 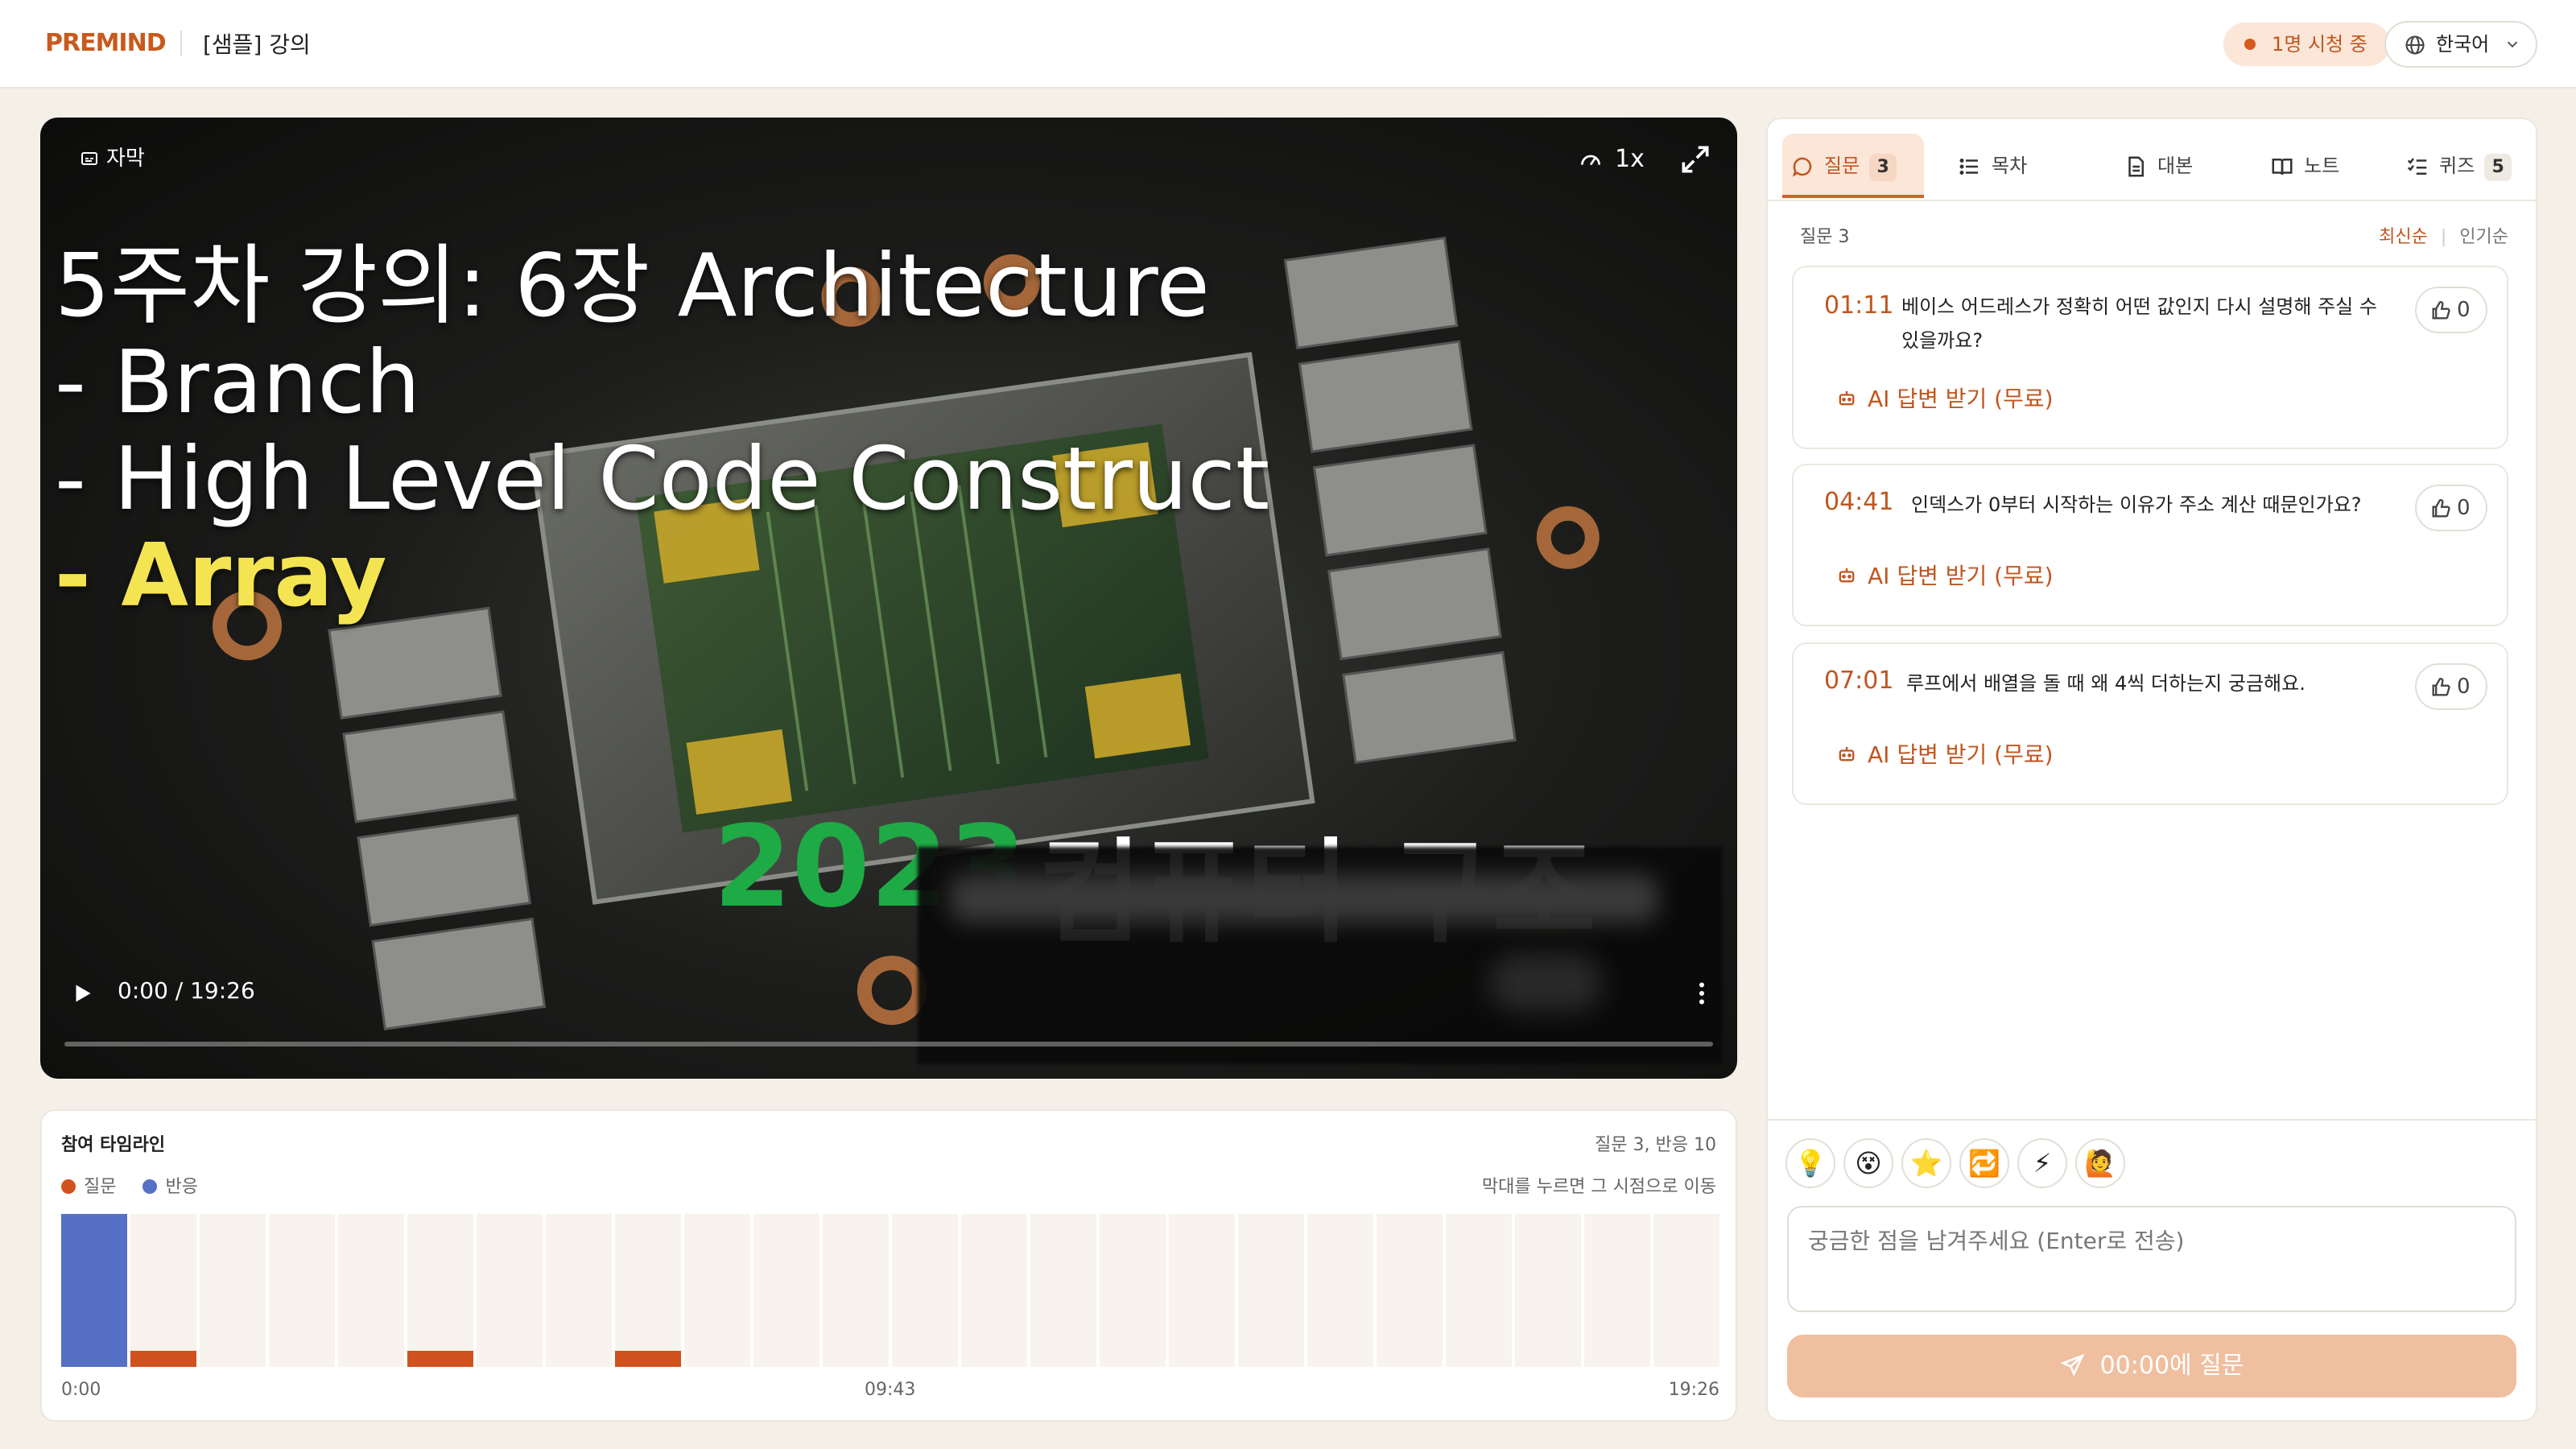 What do you see at coordinates (1858, 681) in the screenshot?
I see `question-timestamp: 07:01` at bounding box center [1858, 681].